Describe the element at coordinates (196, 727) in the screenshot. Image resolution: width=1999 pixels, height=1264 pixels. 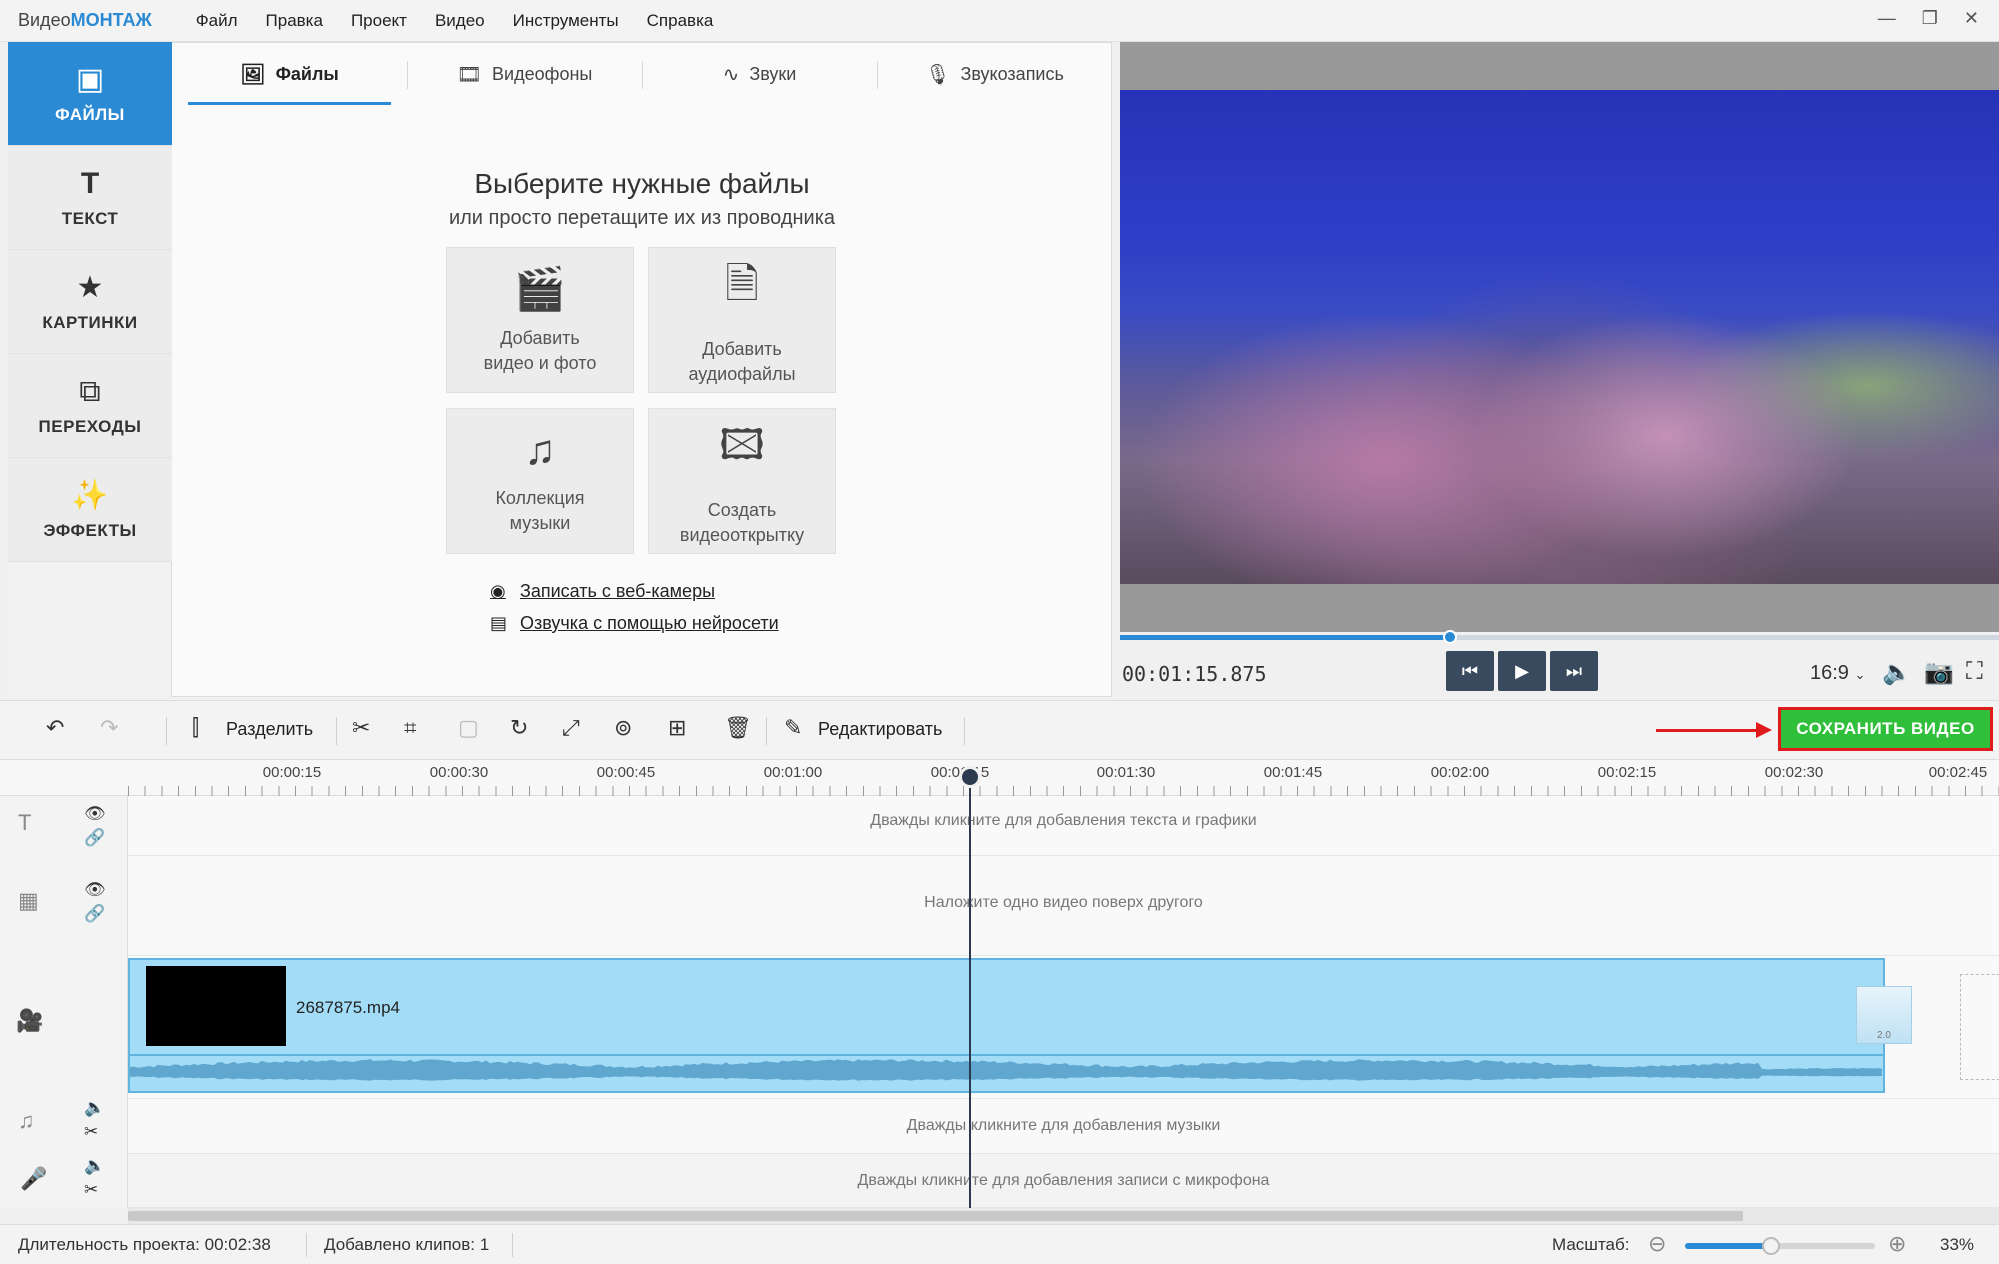
I see `split-icon: ⫿` at that location.